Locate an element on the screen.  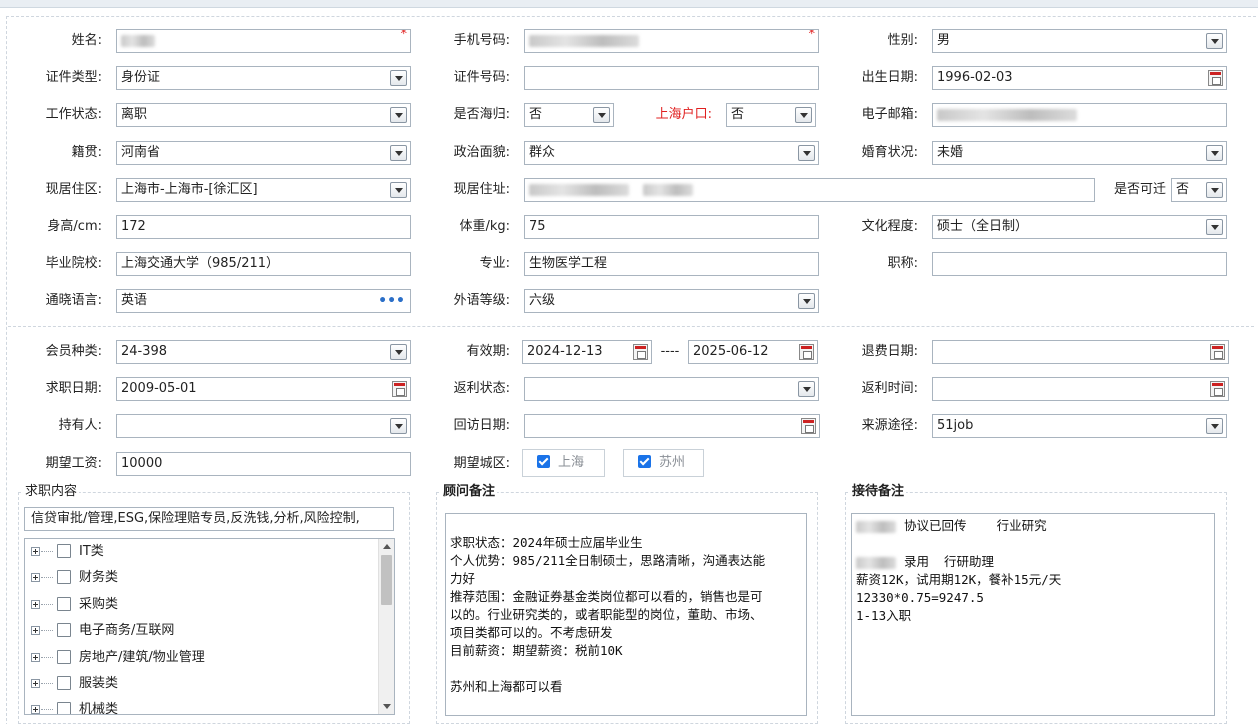
revisit-date-field is located at coordinates (672, 426).